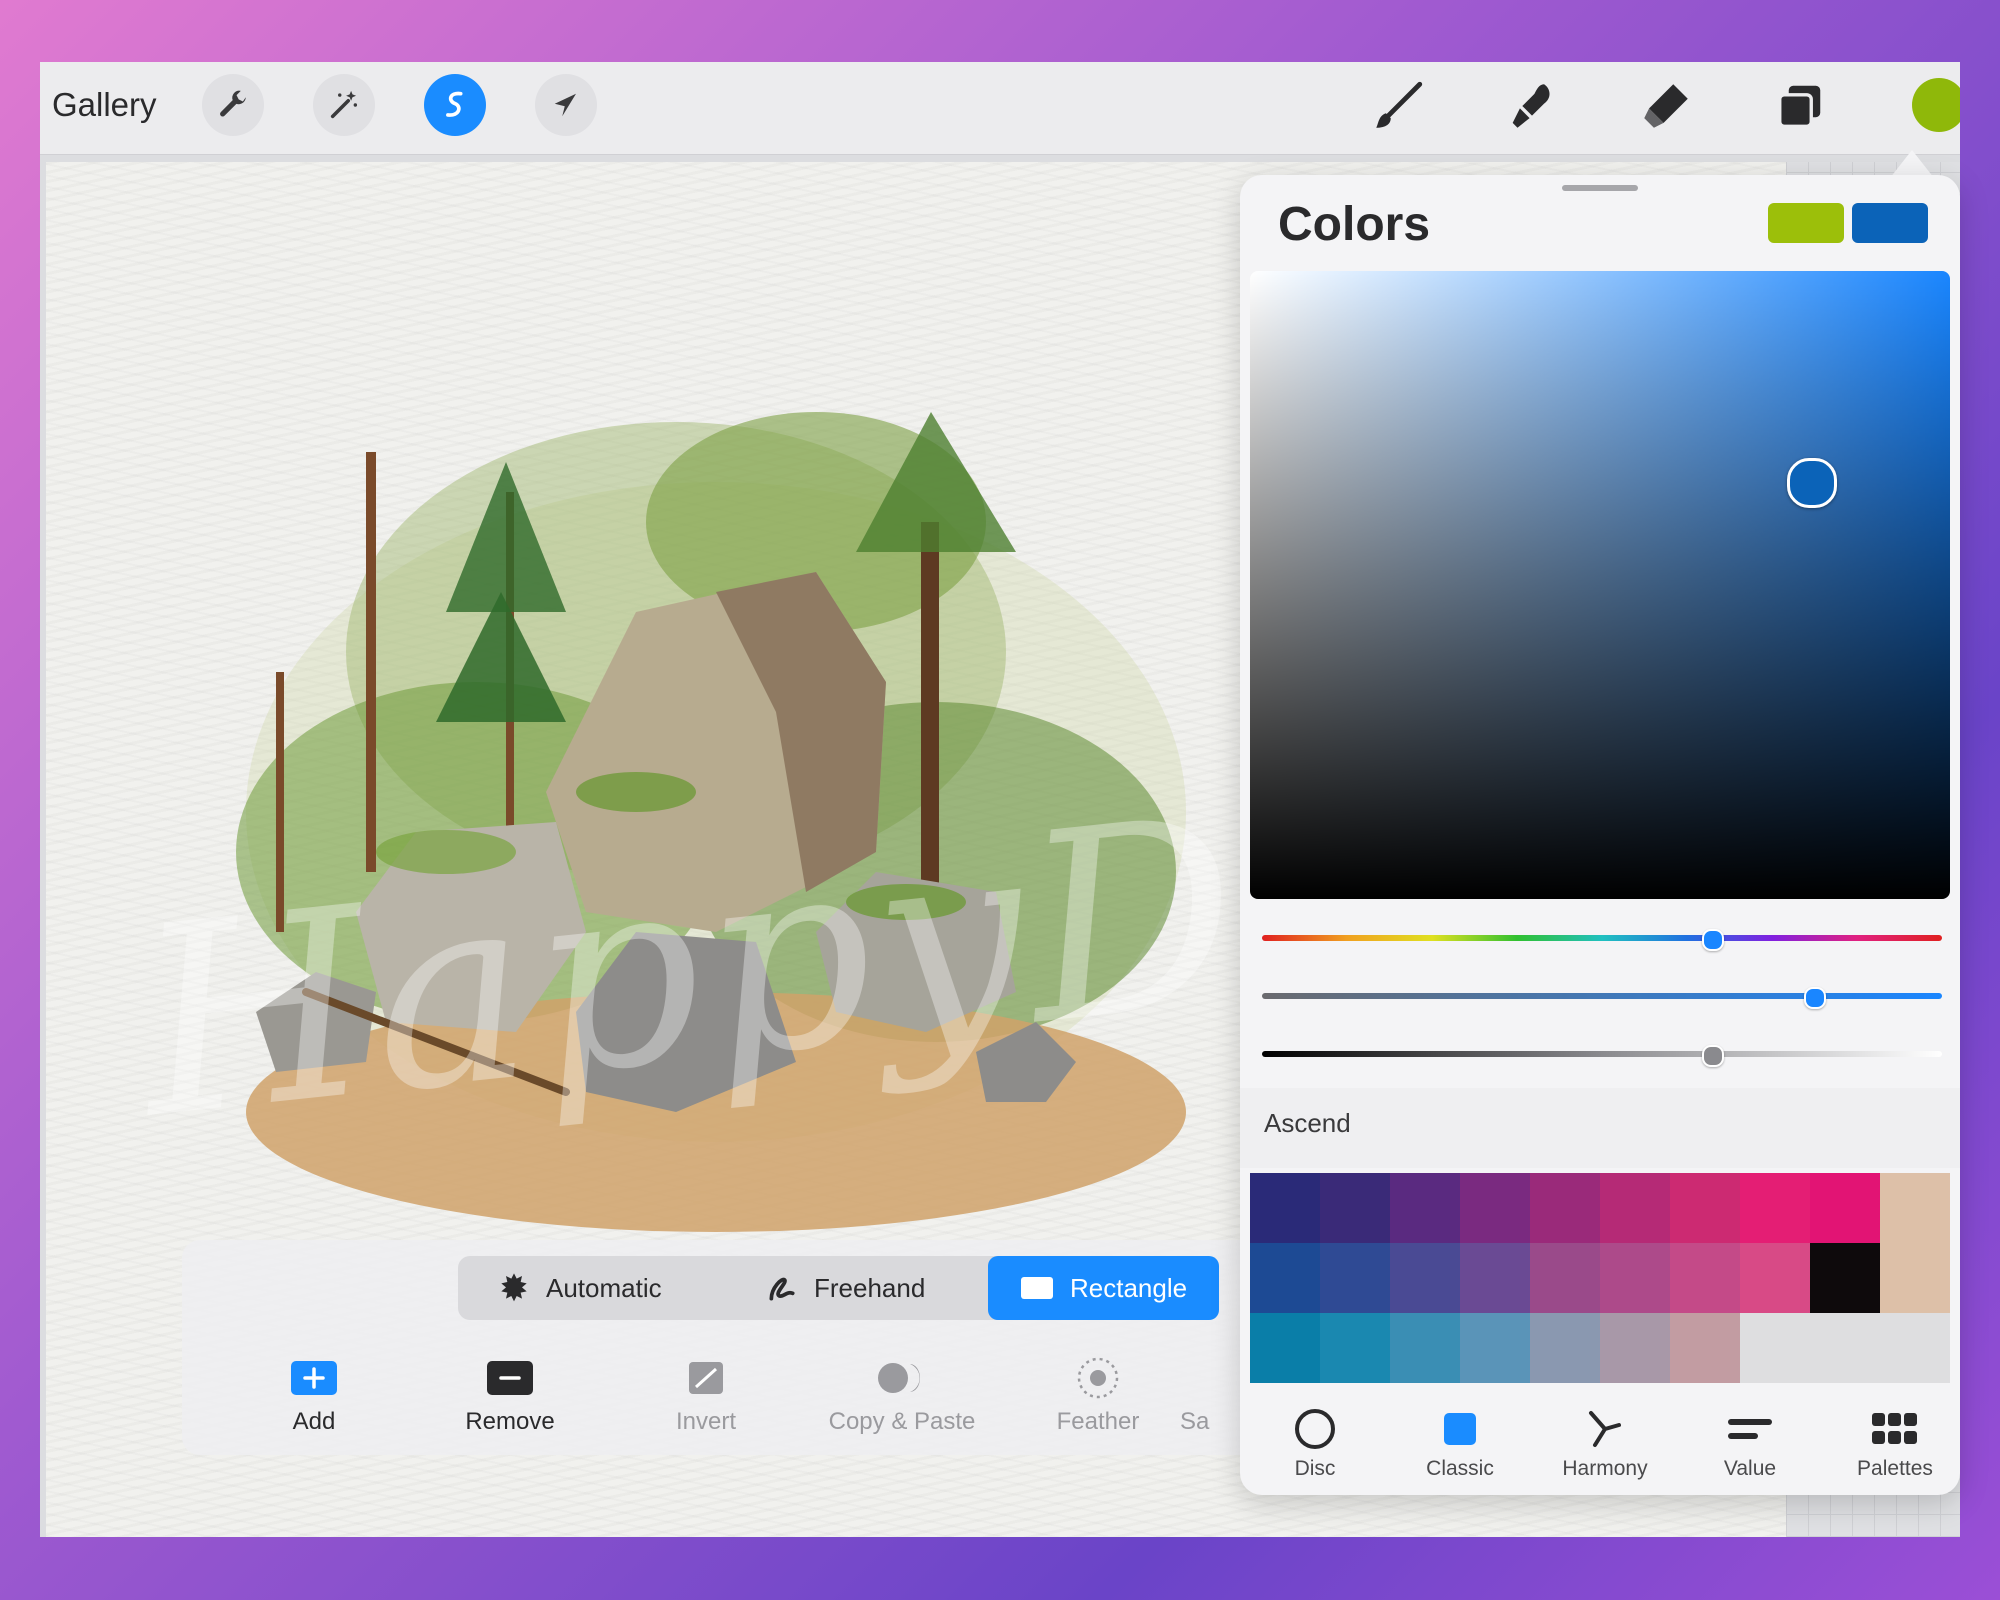 The image size is (2000, 1600). I want to click on tab-palettes: Palettes, so click(1892, 1443).